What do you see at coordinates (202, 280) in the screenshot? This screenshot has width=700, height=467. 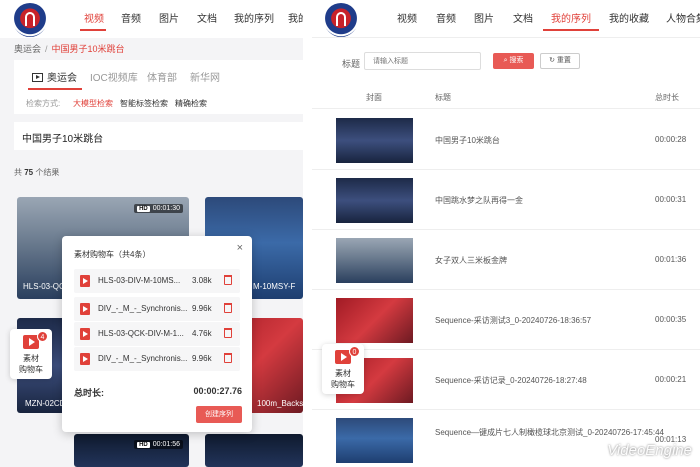 I see `cart-item-size: 3.08k` at bounding box center [202, 280].